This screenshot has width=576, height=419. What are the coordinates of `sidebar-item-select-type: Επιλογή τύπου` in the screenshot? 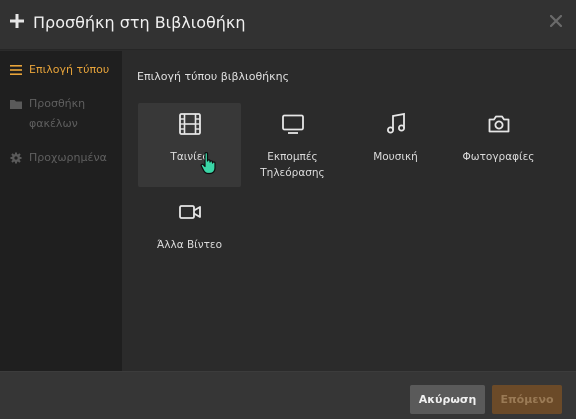 It's located at (59, 70).